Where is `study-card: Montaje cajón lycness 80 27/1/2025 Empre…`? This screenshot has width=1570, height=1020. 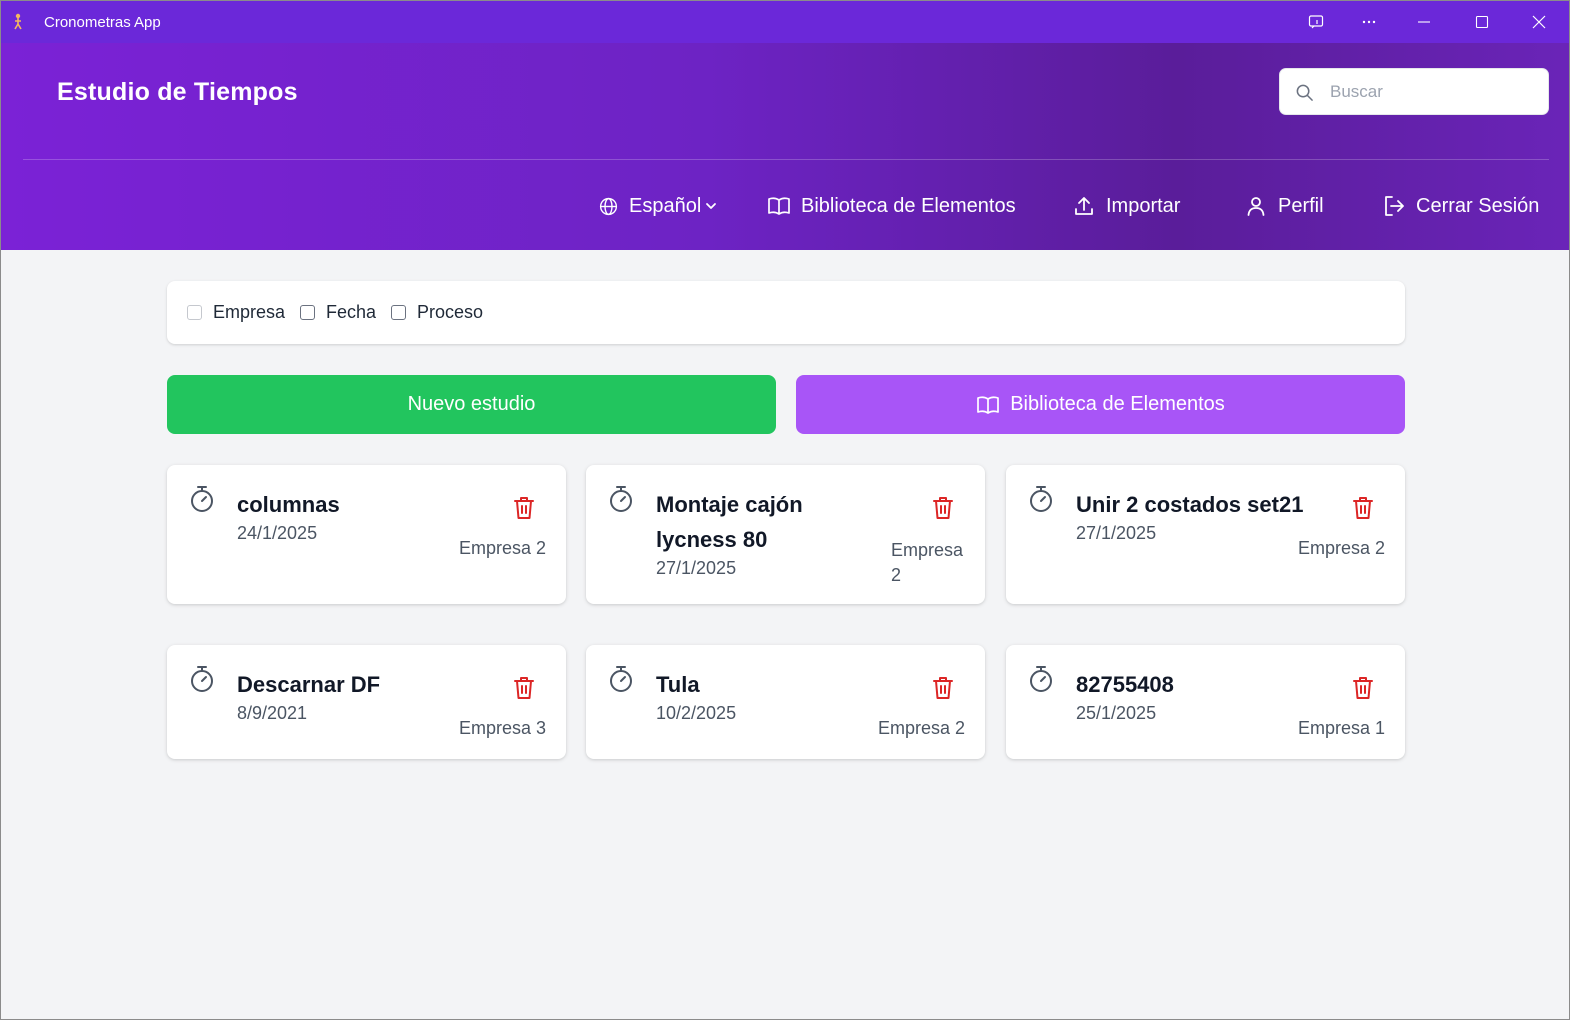 study-card: Montaje cajón lycness 80 27/1/2025 Empre… is located at coordinates (785, 534).